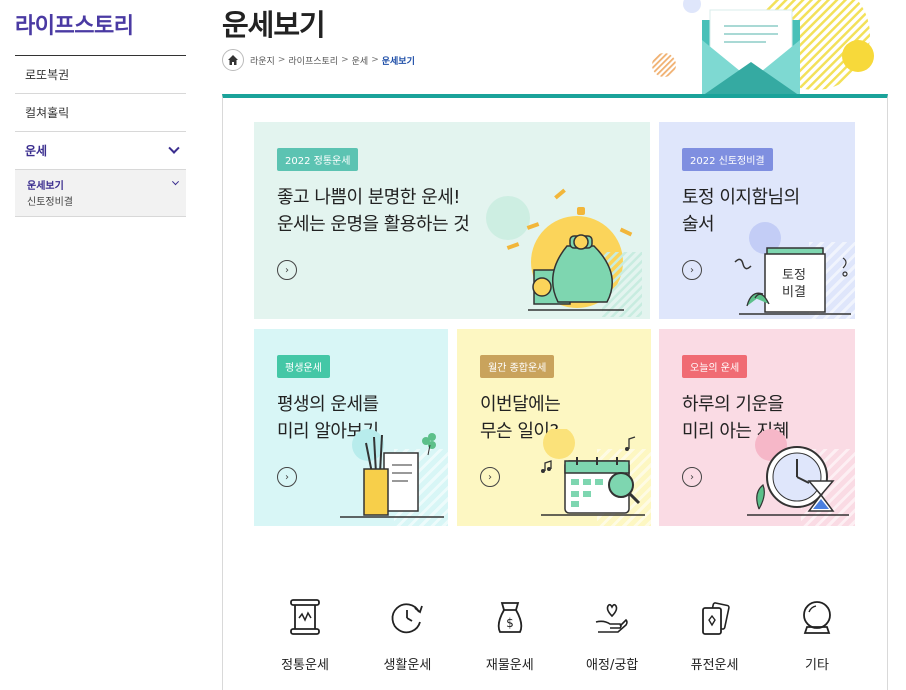 The height and width of the screenshot is (690, 906). Describe the element at coordinates (100, 151) in the screenshot. I see `sidebar-item-fortune: 운세` at that location.